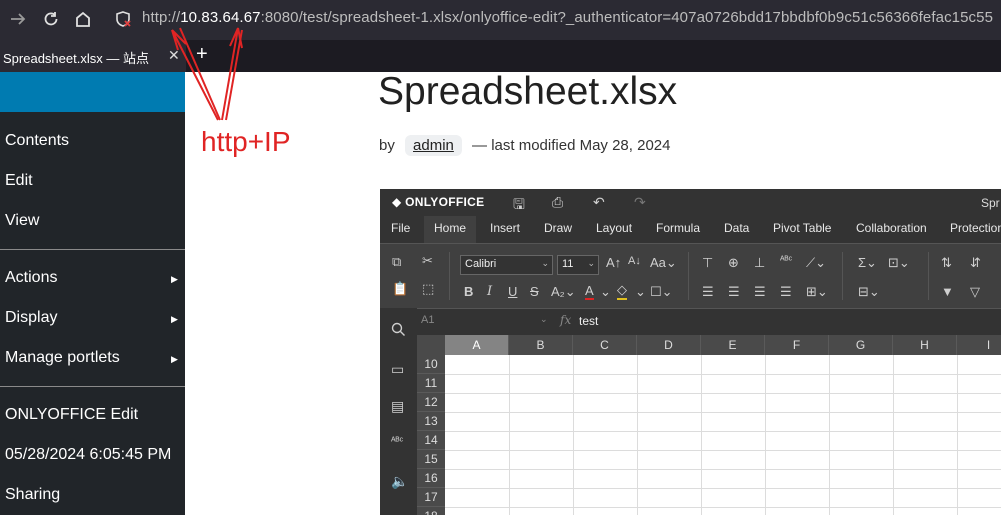 The width and height of the screenshot is (1001, 515). What do you see at coordinates (512, 291) in the screenshot?
I see `underline-icon: U` at bounding box center [512, 291].